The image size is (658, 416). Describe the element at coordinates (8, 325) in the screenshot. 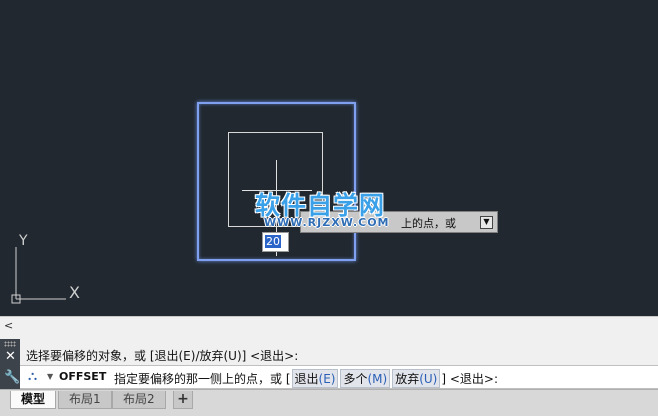

I see `collapse-history-button: <` at that location.